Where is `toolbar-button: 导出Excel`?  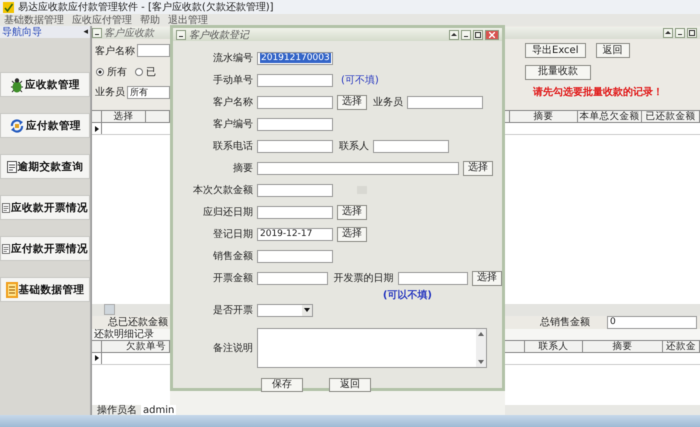
toolbar-button: 导出Excel is located at coordinates (555, 50).